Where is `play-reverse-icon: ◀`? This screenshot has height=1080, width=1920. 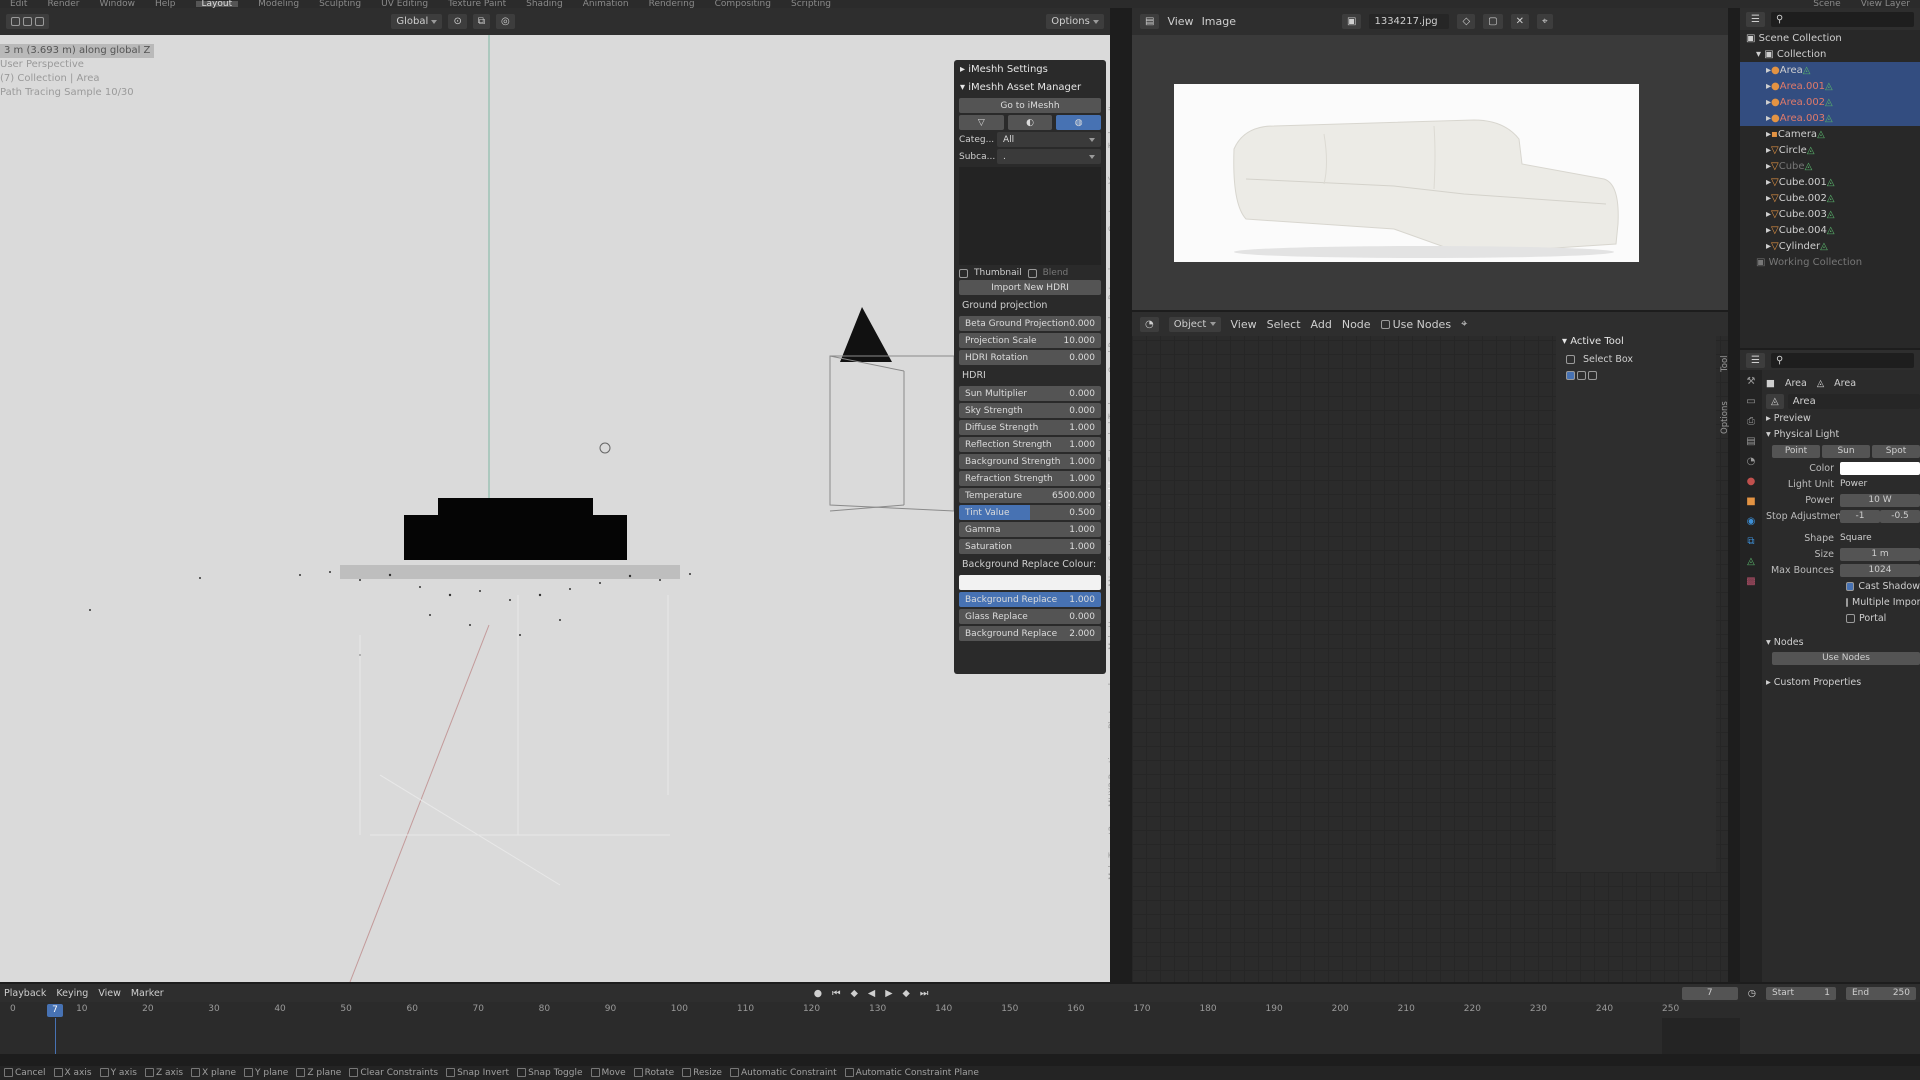
play-reverse-icon: ◀ is located at coordinates (871, 993).